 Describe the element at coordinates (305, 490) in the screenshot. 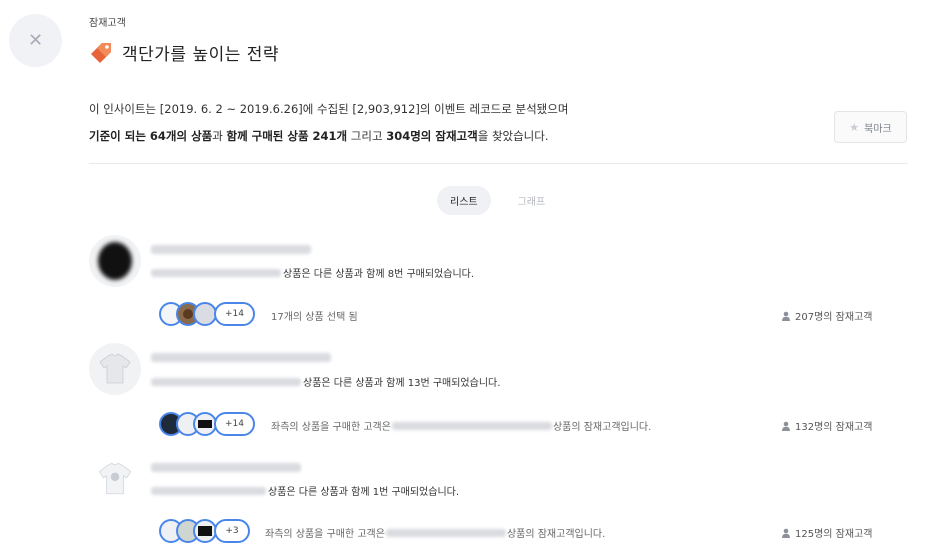

I see `purchase-info: 상품은 다른 상품과 함께 1번 구매되었습니다.` at that location.